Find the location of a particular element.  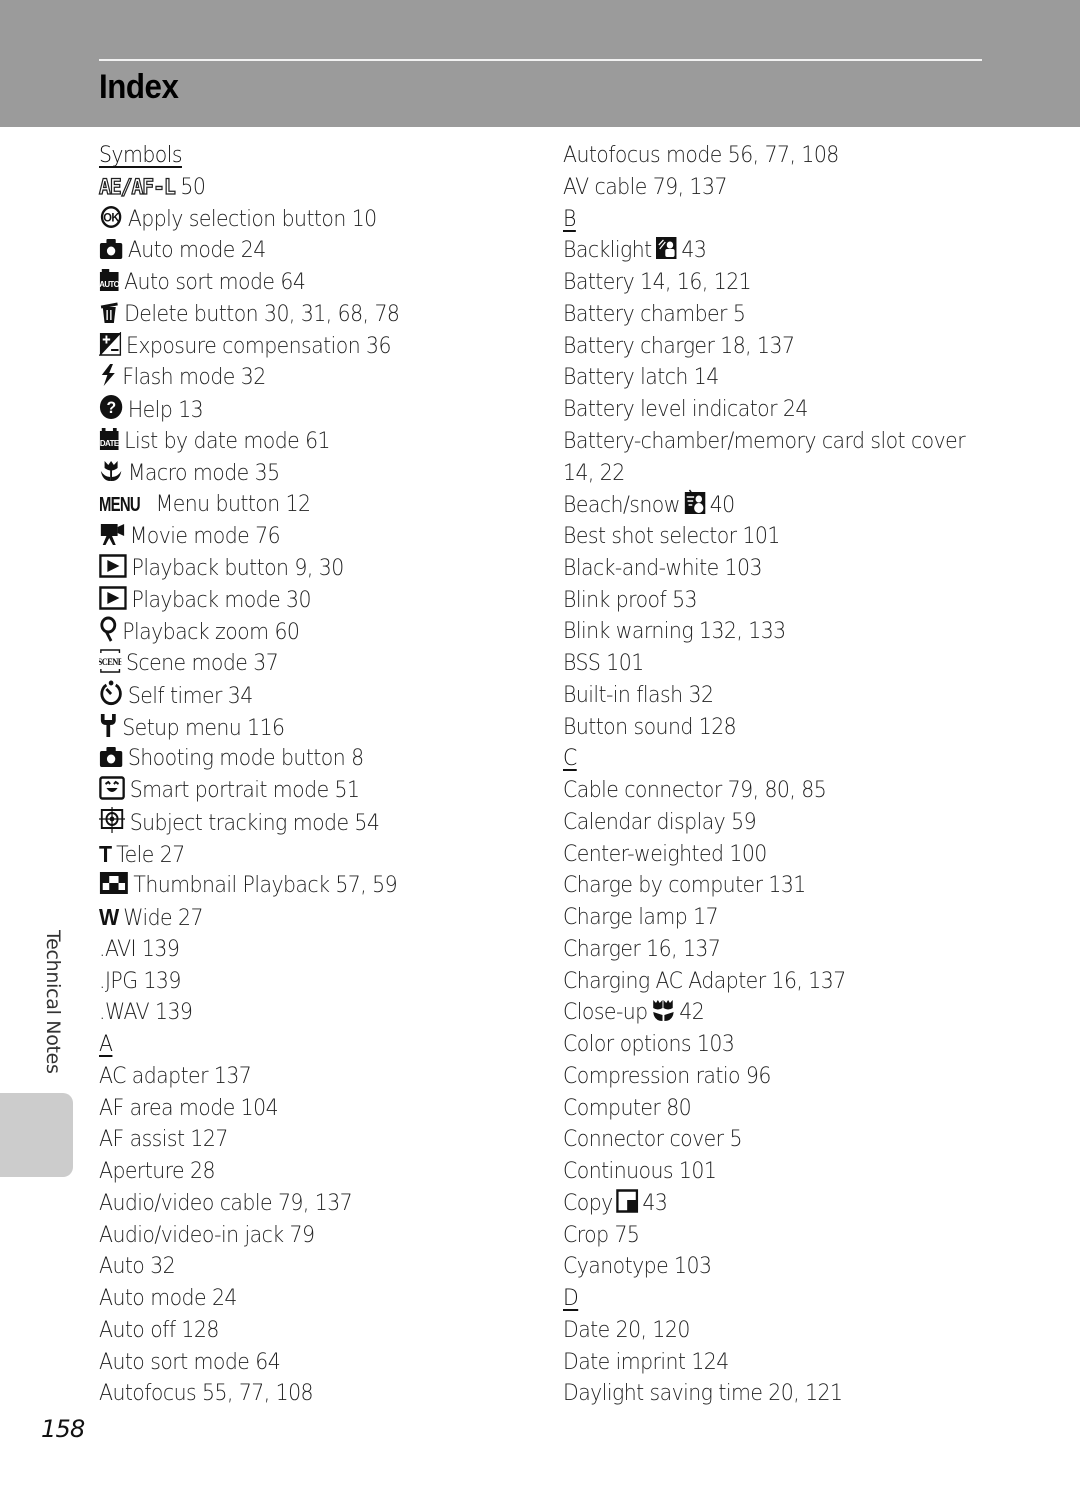

index-entry: Blink proof 53 is located at coordinates (783, 601).